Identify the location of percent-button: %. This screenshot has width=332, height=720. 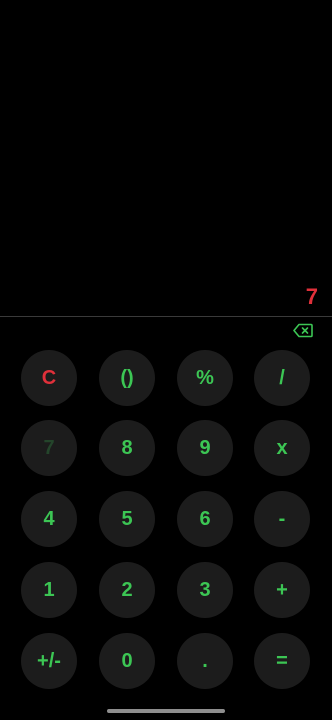
(205, 378).